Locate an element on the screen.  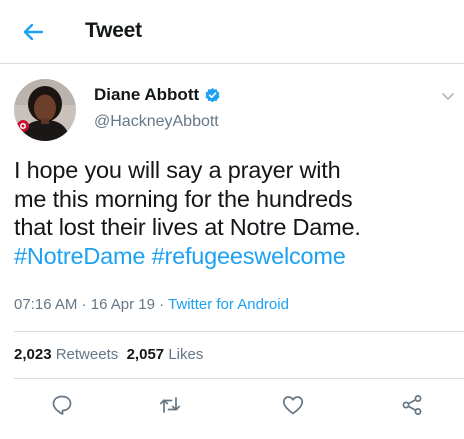
like-button is located at coordinates (293, 405).